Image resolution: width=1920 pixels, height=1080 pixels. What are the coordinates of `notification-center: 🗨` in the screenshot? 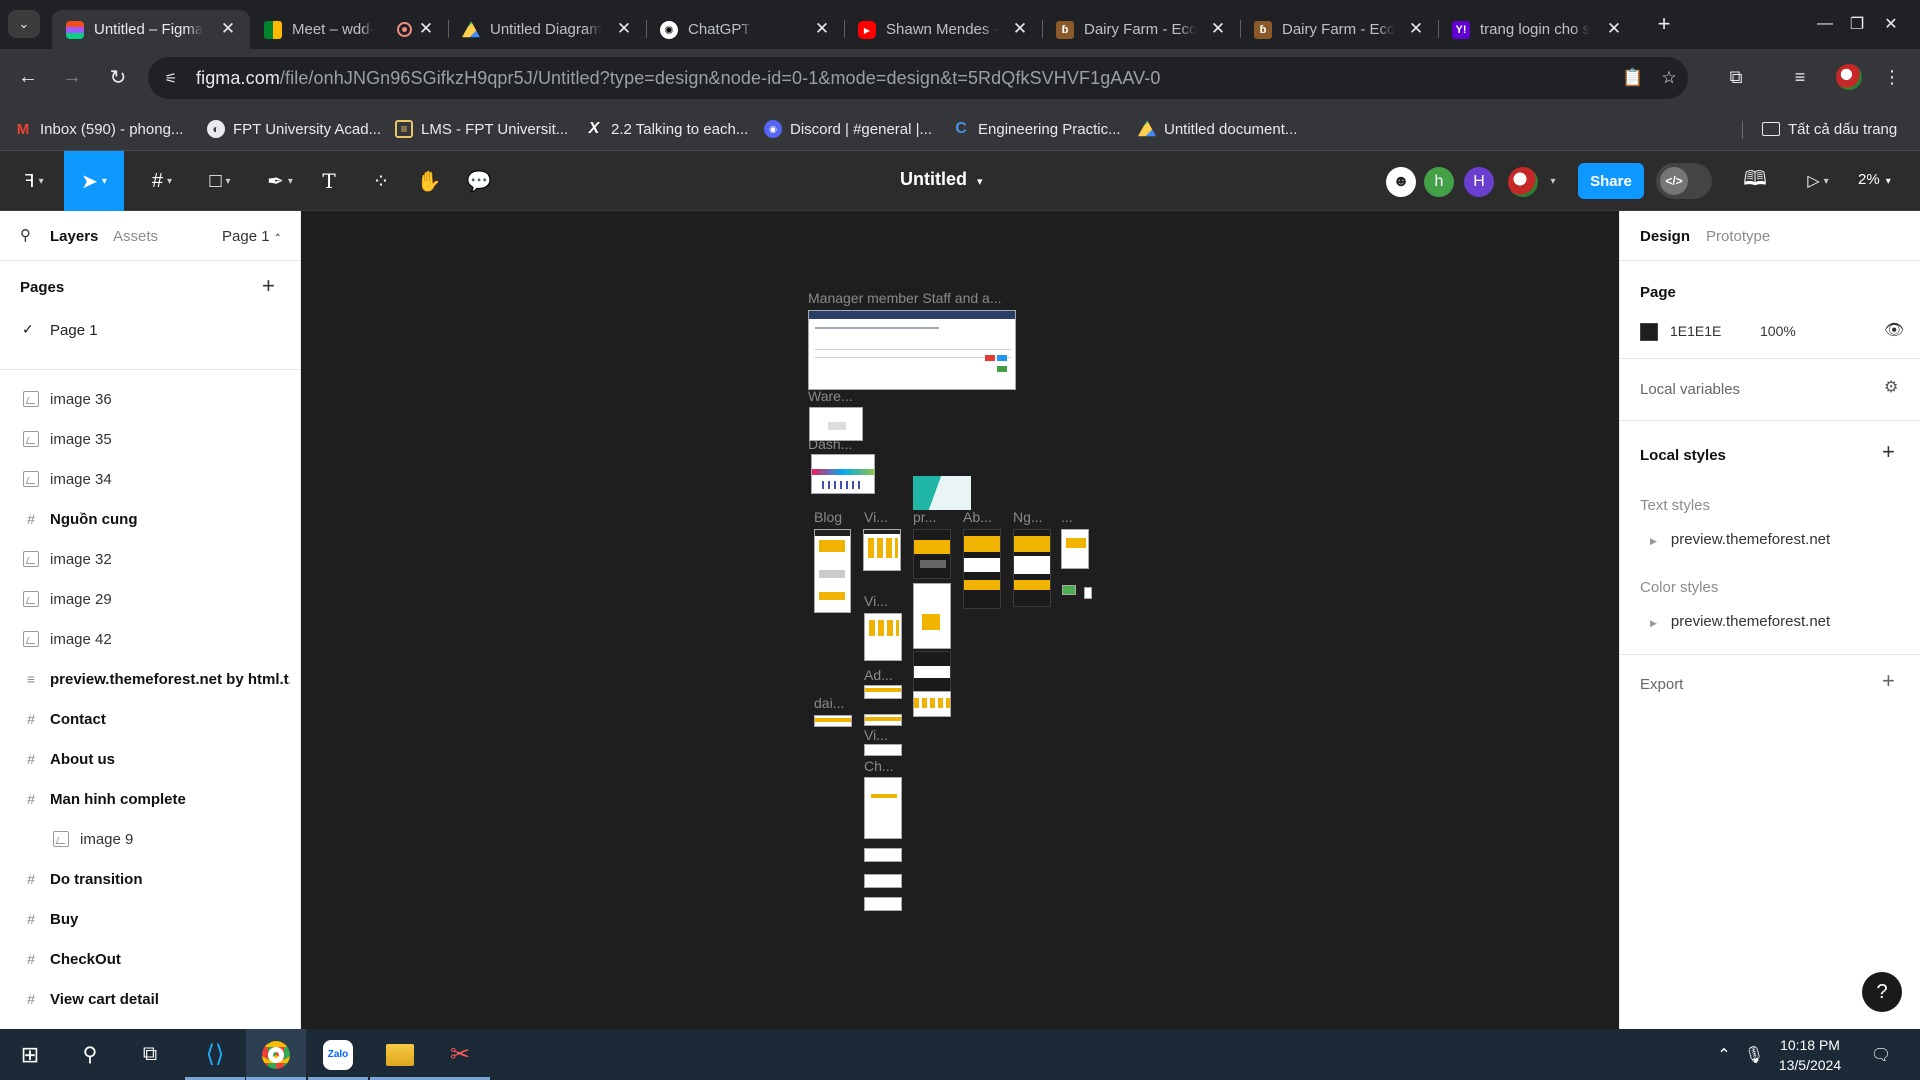 It's located at (1881, 1054).